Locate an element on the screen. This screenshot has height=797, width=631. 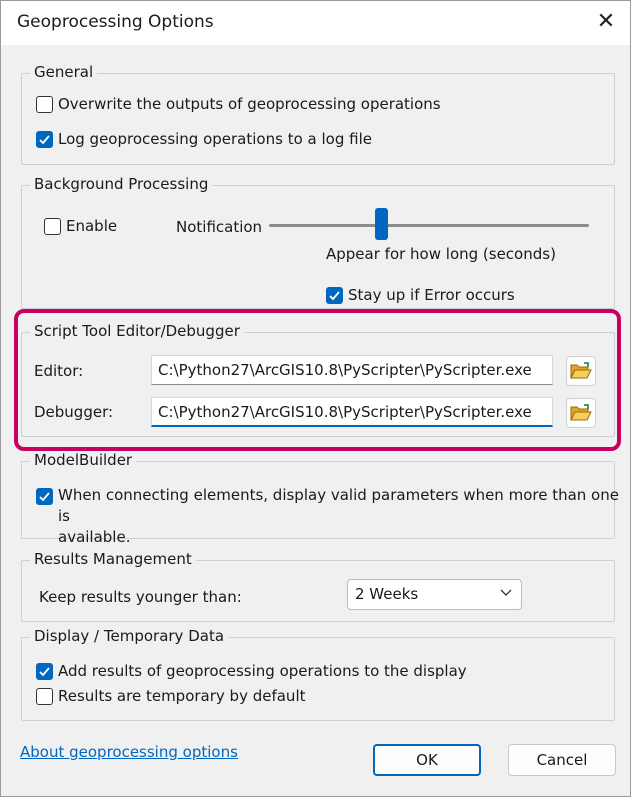
cancel-button: Cancel is located at coordinates (562, 760).